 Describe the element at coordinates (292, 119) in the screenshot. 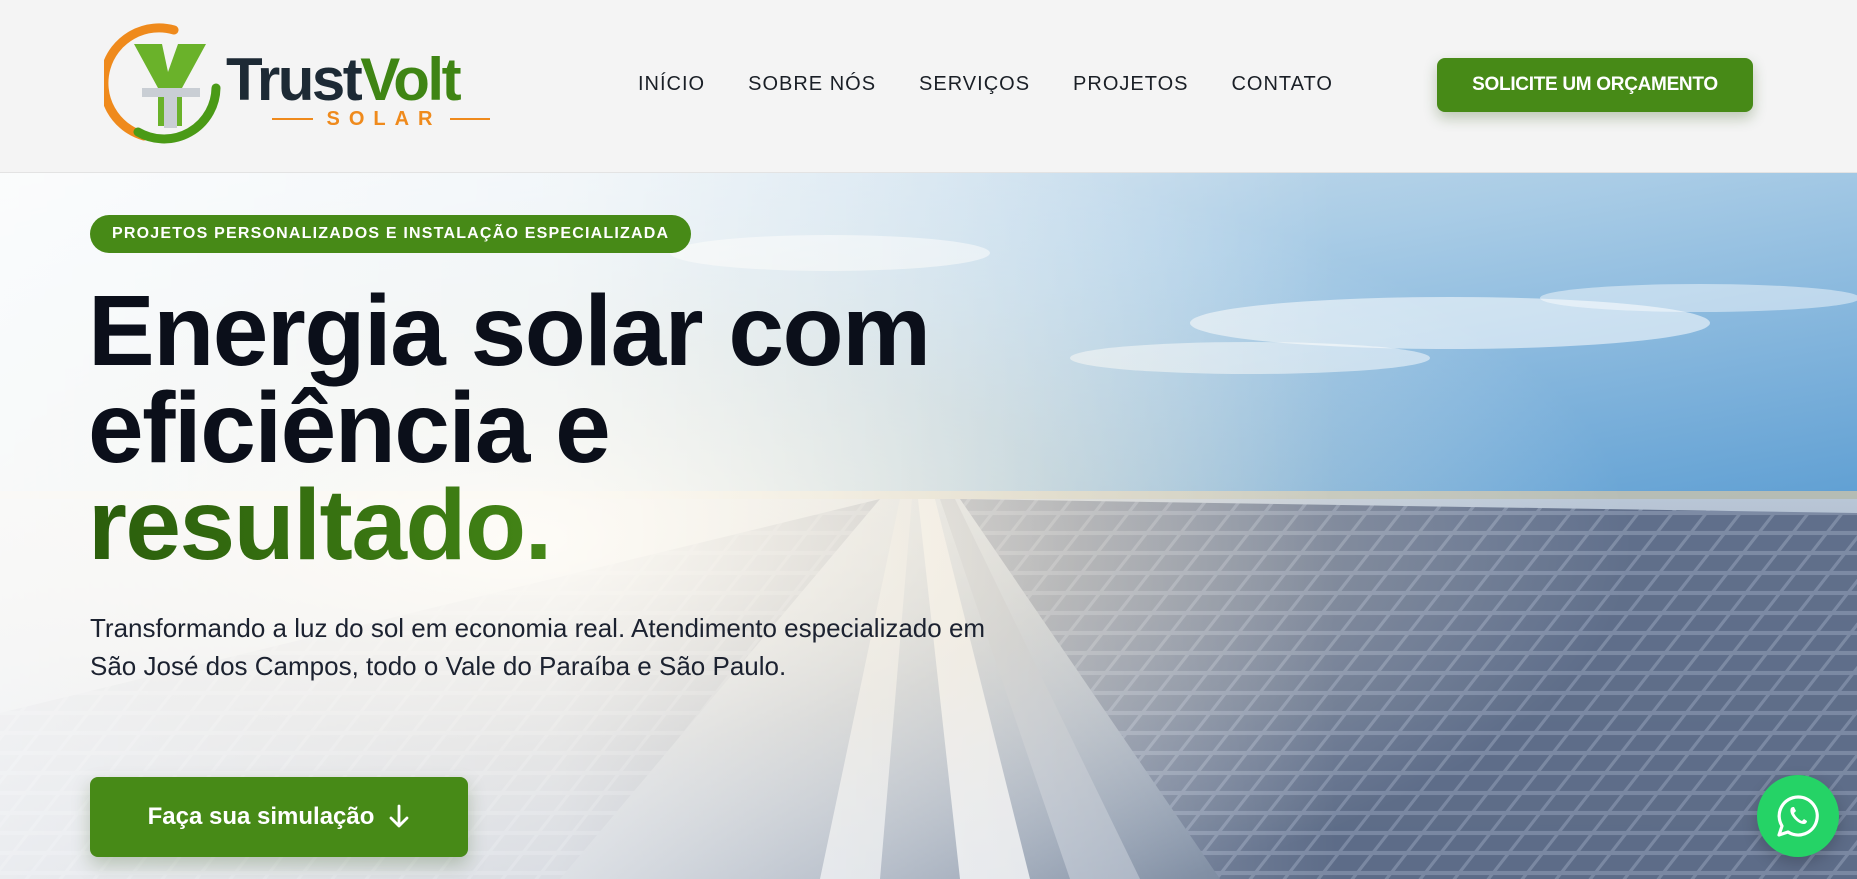

I see `tagline-rule-left` at that location.